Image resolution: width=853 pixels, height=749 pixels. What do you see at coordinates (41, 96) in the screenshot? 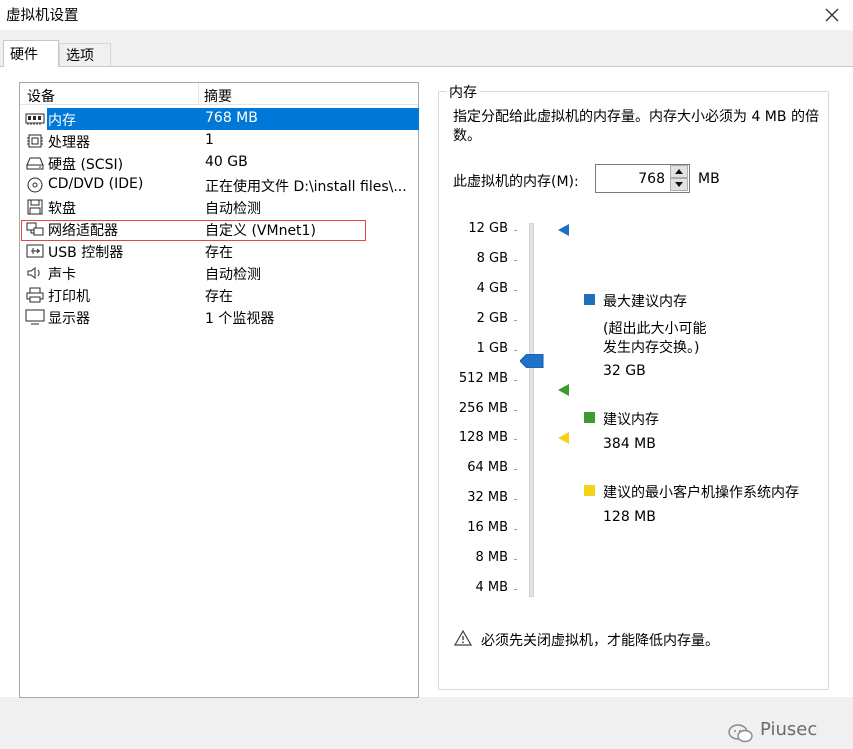
I see `column-header-device: 设备` at bounding box center [41, 96].